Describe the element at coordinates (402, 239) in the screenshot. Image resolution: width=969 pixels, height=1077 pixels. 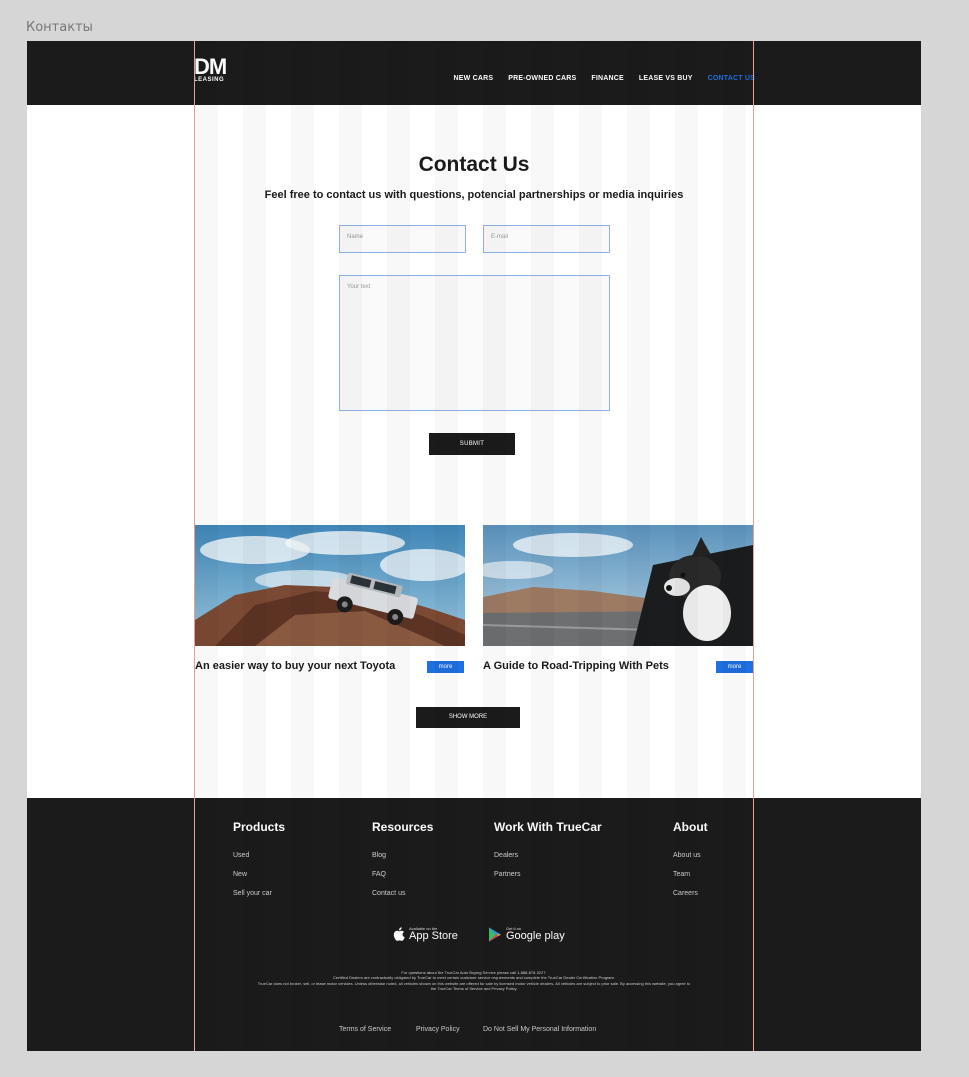
I see `name-field: Name` at that location.